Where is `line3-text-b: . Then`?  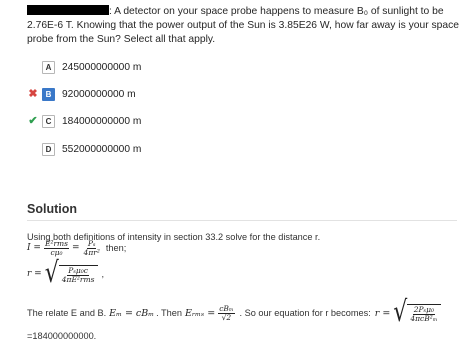
line3-text-b: . Then is located at coordinates (169, 313).